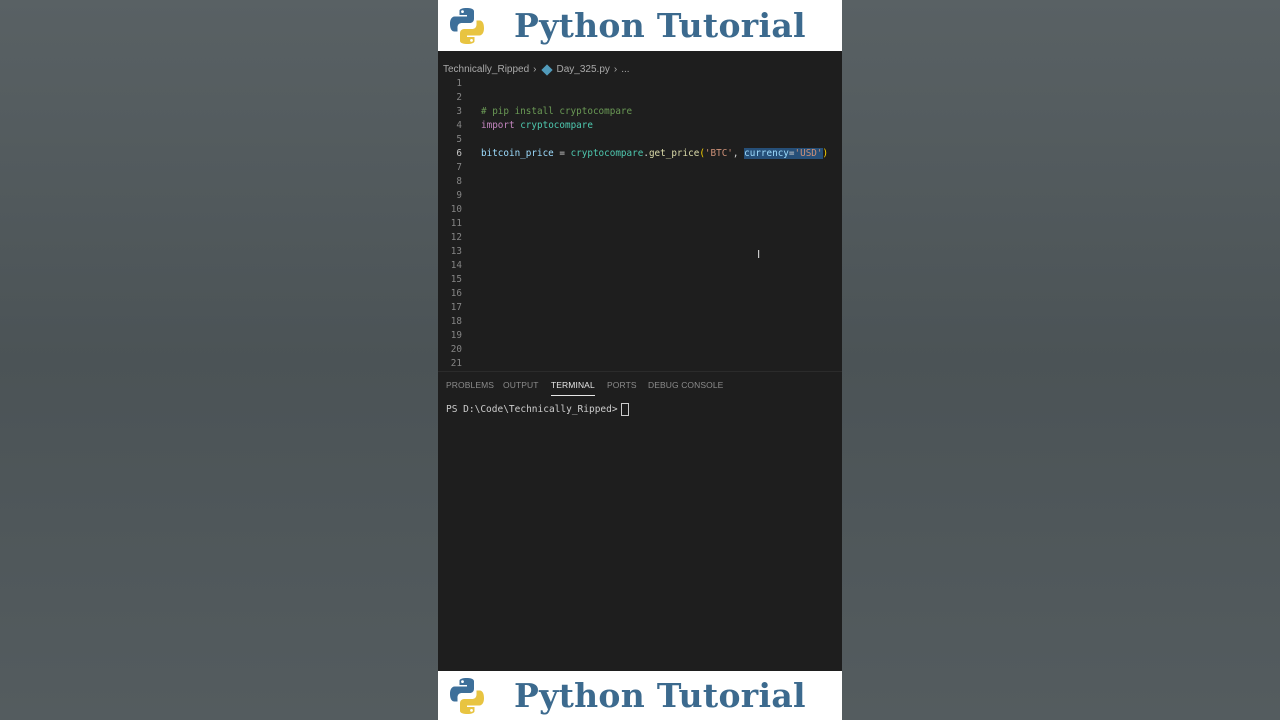 Image resolution: width=1280 pixels, height=720 pixels. Describe the element at coordinates (622, 385) in the screenshot. I see `tab-ports: PORTS` at that location.